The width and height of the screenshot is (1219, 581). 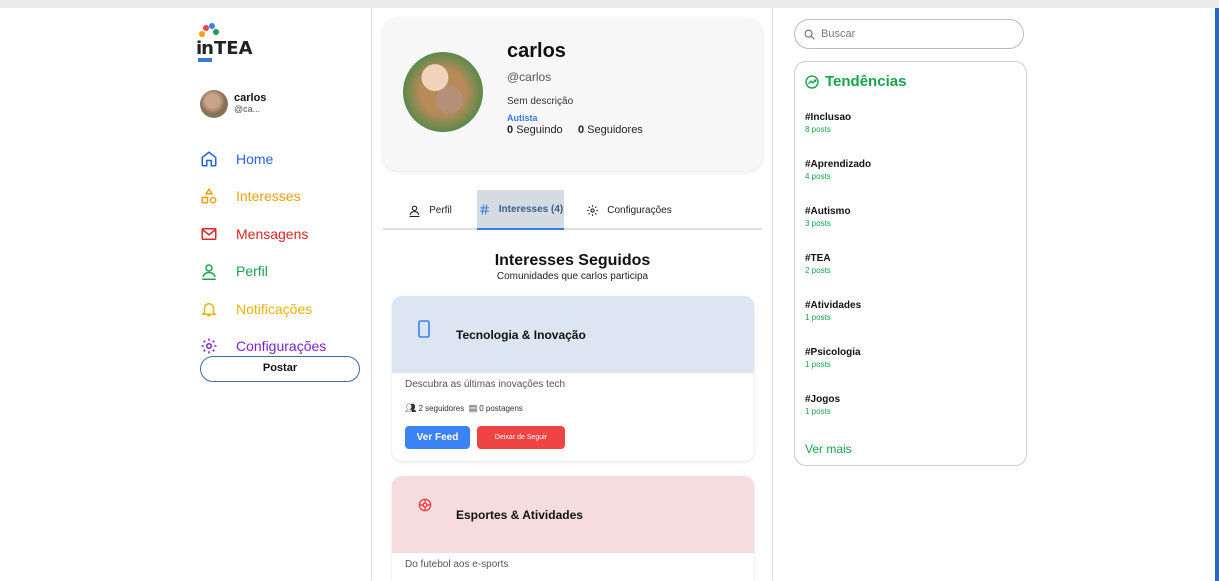 I want to click on trend-tag: #Jogos, so click(x=823, y=399).